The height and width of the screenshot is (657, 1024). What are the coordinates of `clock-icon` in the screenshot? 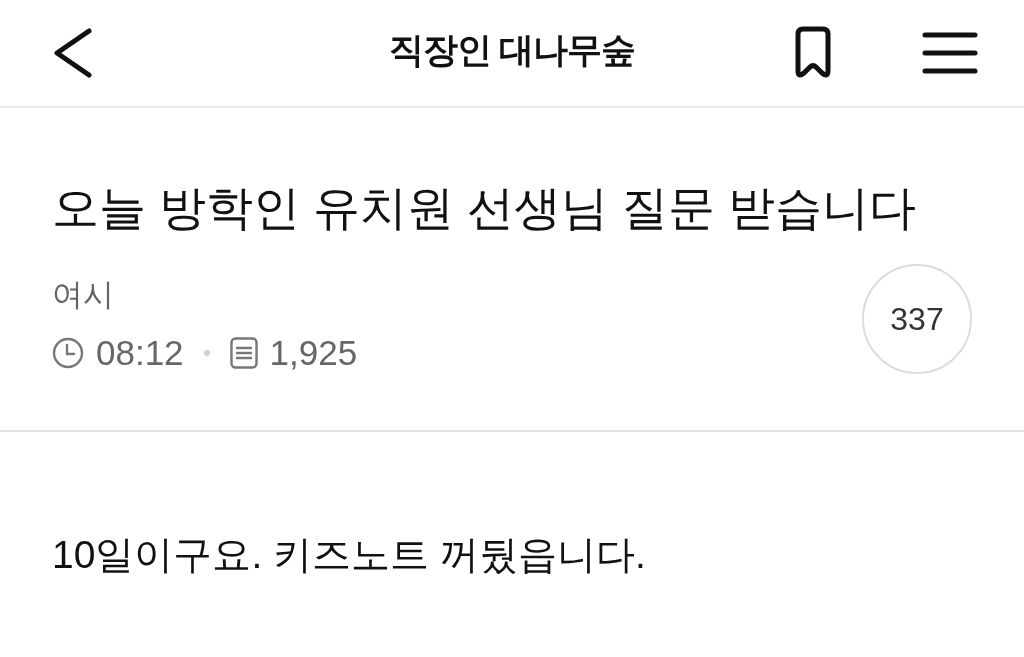 It's located at (68, 353).